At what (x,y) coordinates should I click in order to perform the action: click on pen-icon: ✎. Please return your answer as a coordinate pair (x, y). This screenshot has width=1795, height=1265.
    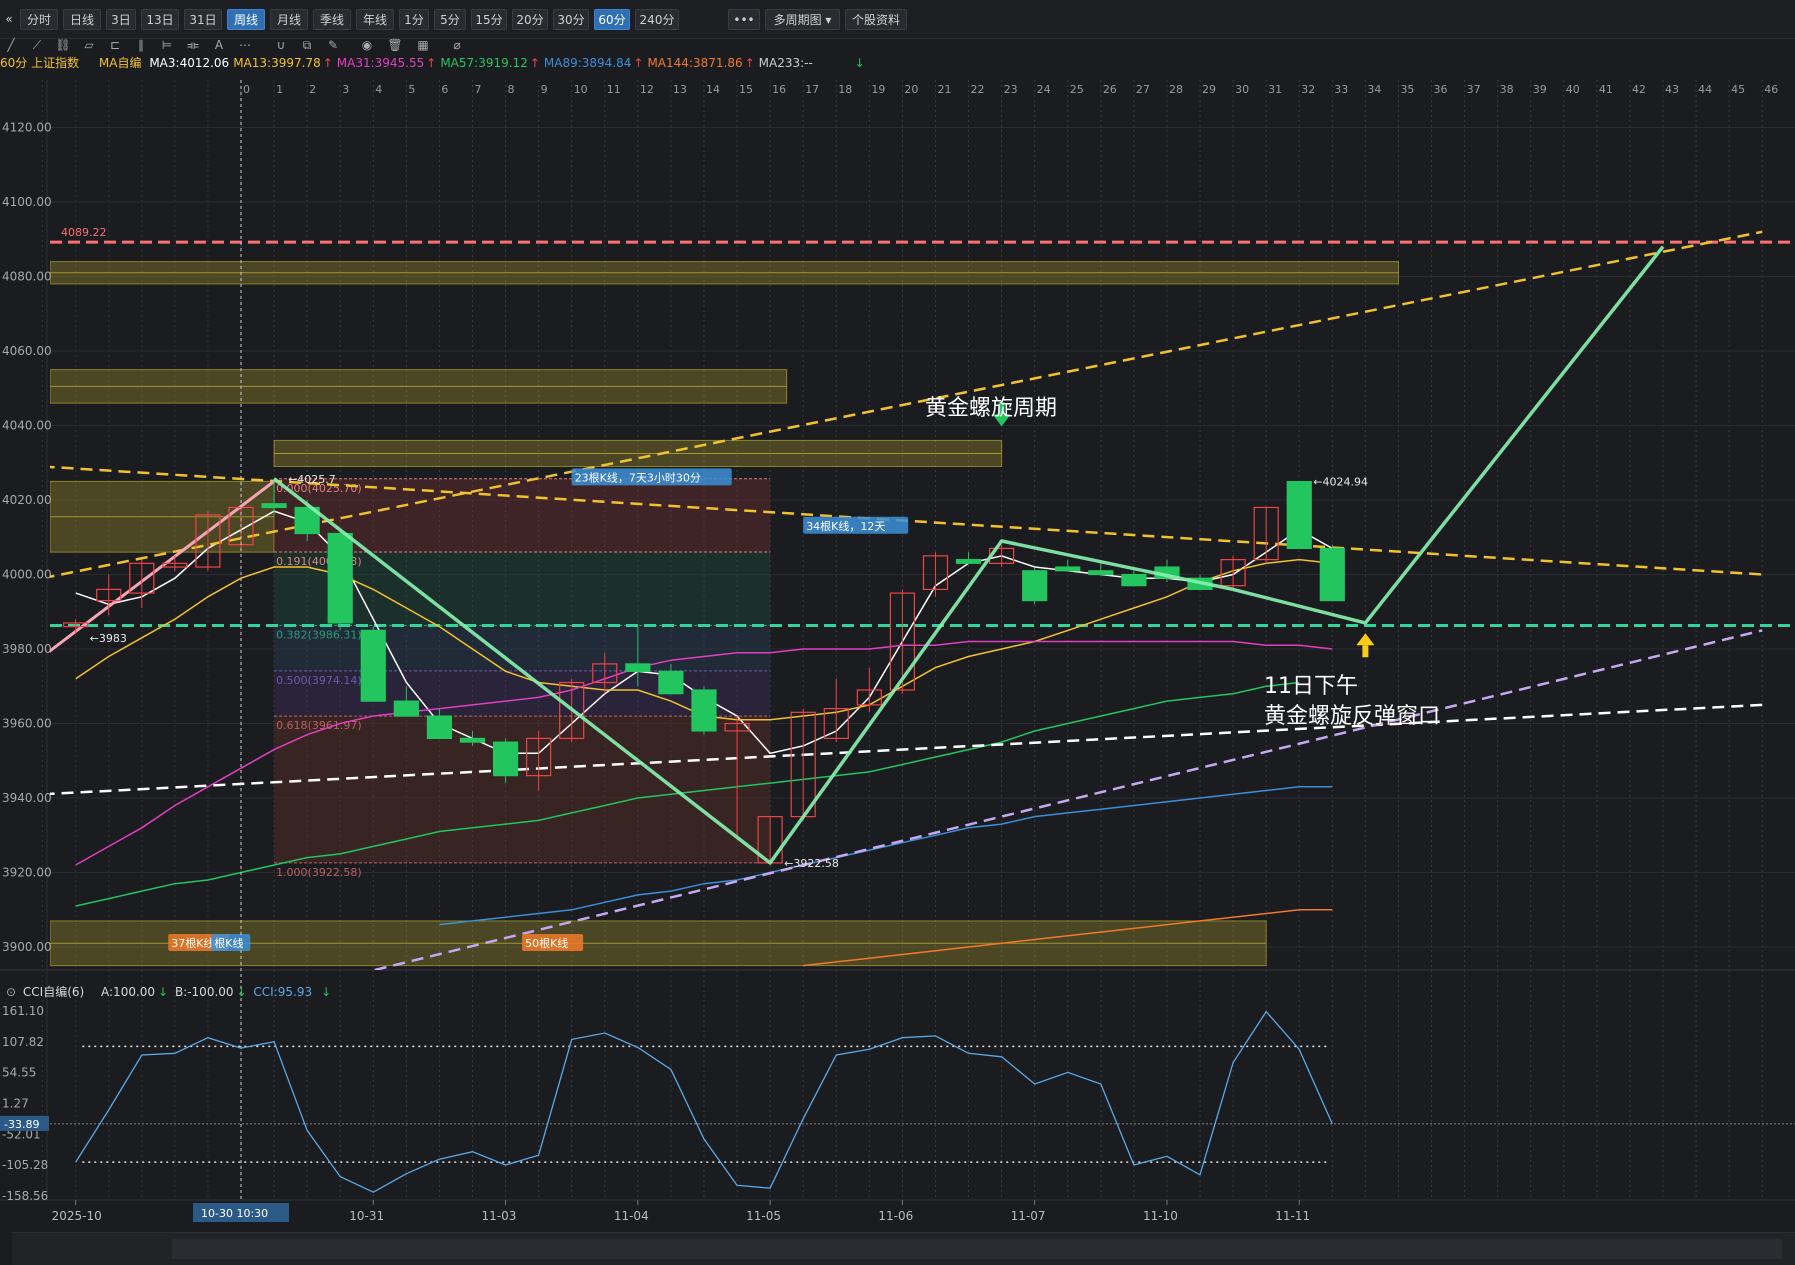
    Looking at the image, I should click on (333, 45).